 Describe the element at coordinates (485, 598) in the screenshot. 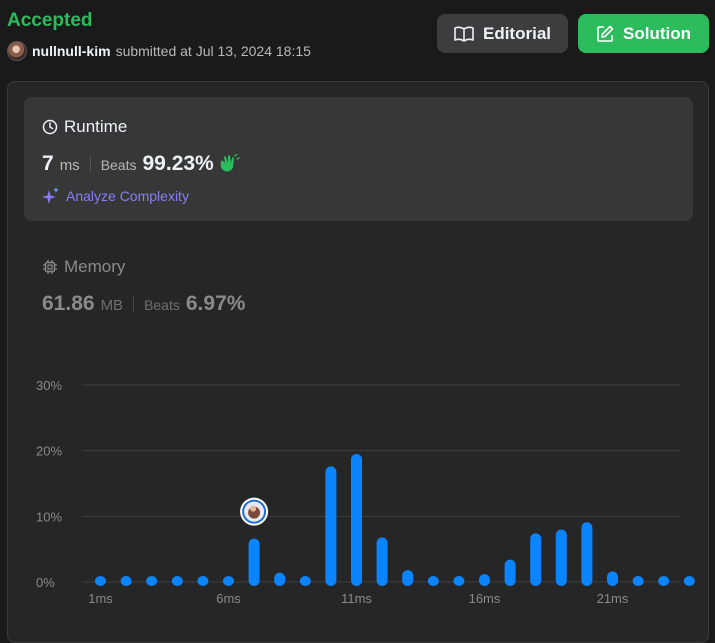

I see `x-tick-label: 16ms` at that location.